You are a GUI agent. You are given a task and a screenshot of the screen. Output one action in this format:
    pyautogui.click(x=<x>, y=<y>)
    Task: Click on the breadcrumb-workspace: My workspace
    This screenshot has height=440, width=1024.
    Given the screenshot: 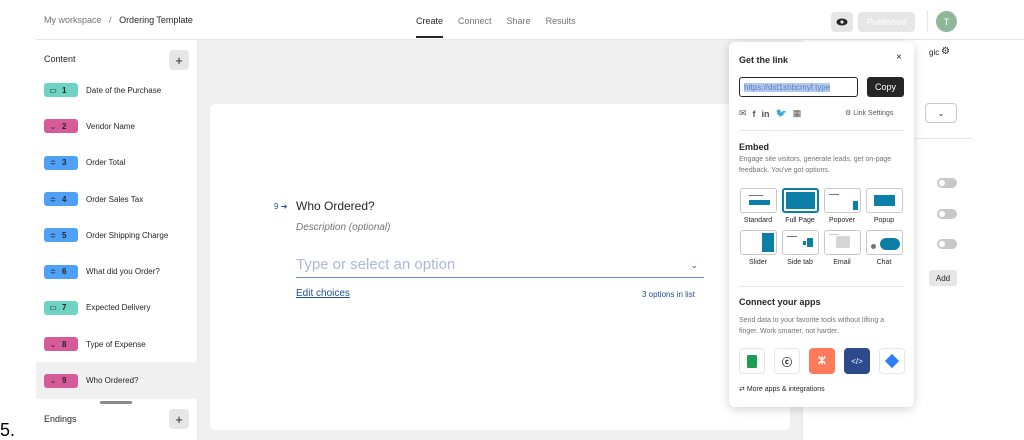 What is the action you would take?
    pyautogui.click(x=73, y=20)
    